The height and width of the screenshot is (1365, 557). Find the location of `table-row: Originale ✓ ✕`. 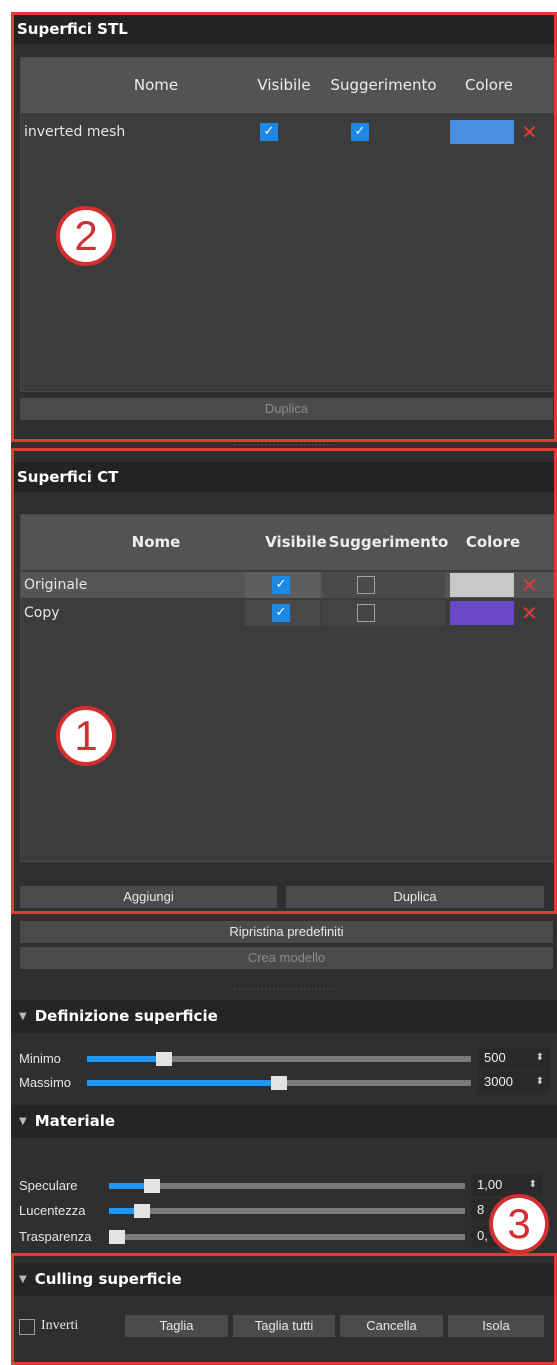

table-row: Originale ✓ ✕ is located at coordinates (287, 585).